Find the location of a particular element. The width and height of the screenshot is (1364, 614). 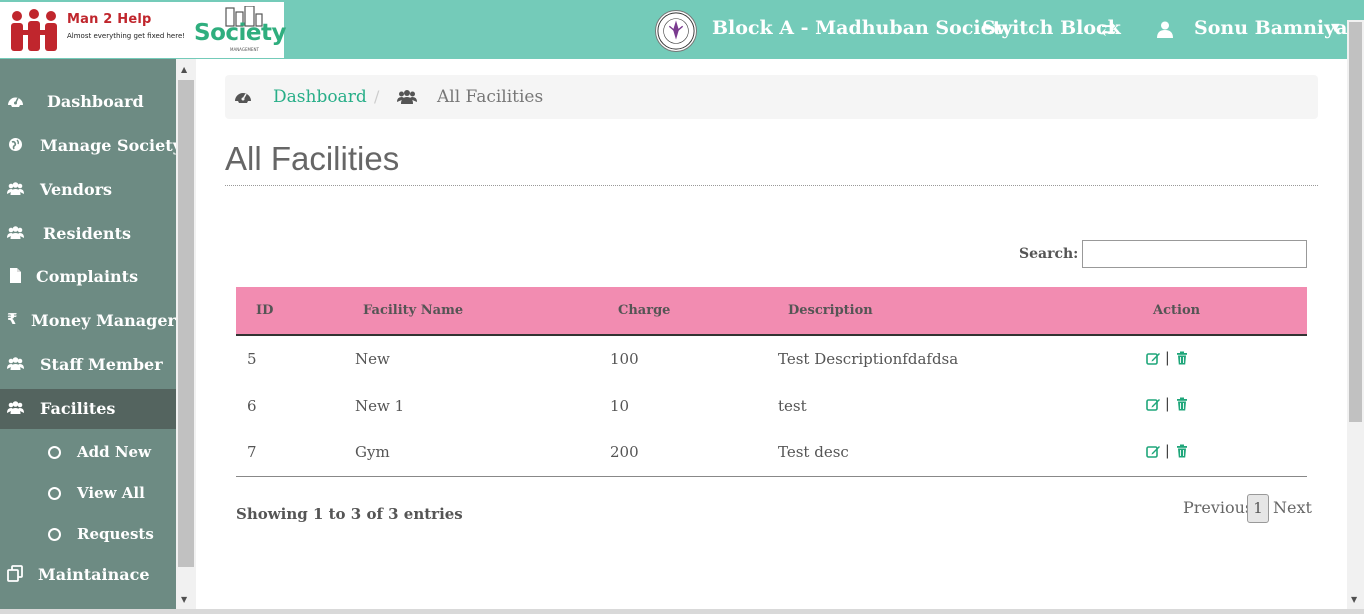

file-icon is located at coordinates (15, 275).